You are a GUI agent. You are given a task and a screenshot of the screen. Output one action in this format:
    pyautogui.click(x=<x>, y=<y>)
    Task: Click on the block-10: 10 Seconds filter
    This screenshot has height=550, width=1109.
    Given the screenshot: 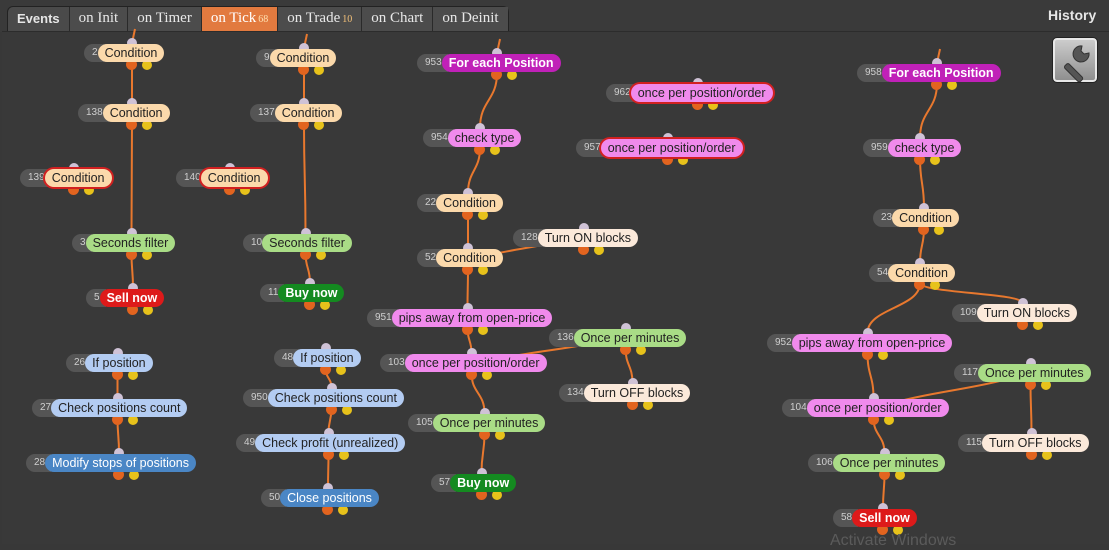 What is the action you would take?
    pyautogui.click(x=297, y=243)
    